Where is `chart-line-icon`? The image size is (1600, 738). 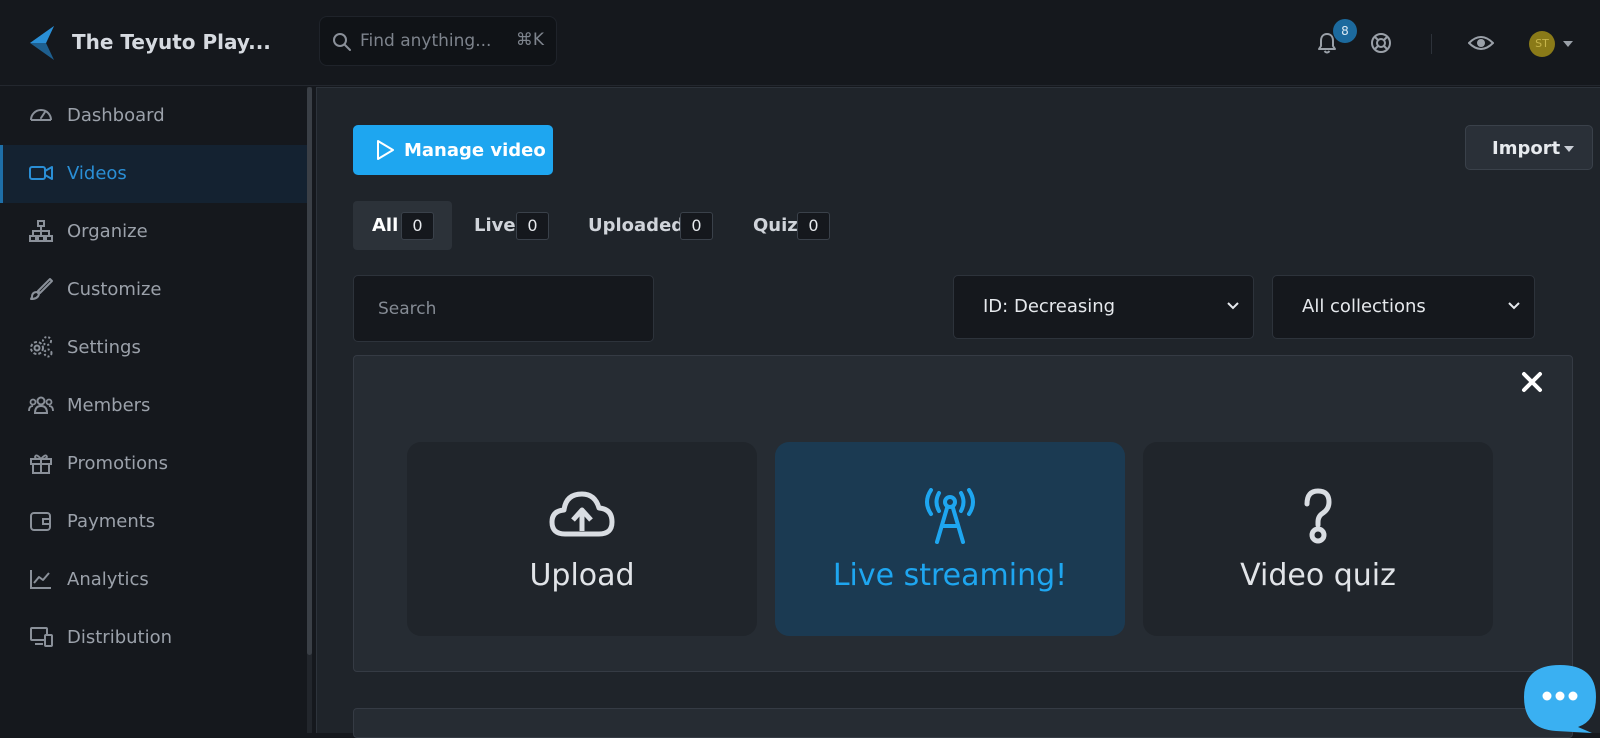
chart-line-icon is located at coordinates (40, 579).